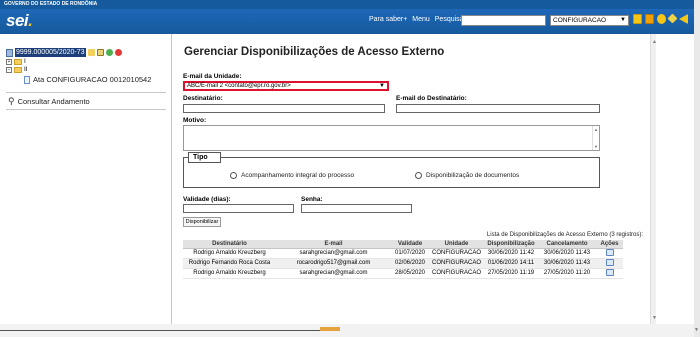 This screenshot has height=337, width=700. What do you see at coordinates (653, 179) in the screenshot?
I see `main-scrollbar: ▲ ▼` at bounding box center [653, 179].